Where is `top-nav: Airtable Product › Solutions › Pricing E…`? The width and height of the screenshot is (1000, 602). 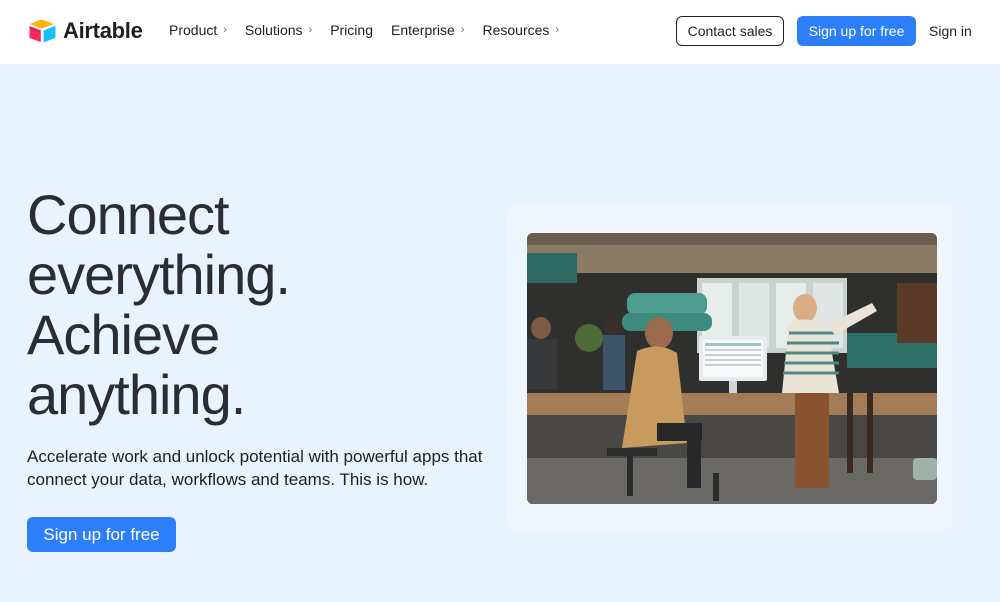
top-nav: Airtable Product › Solutions › Pricing E… is located at coordinates (500, 32).